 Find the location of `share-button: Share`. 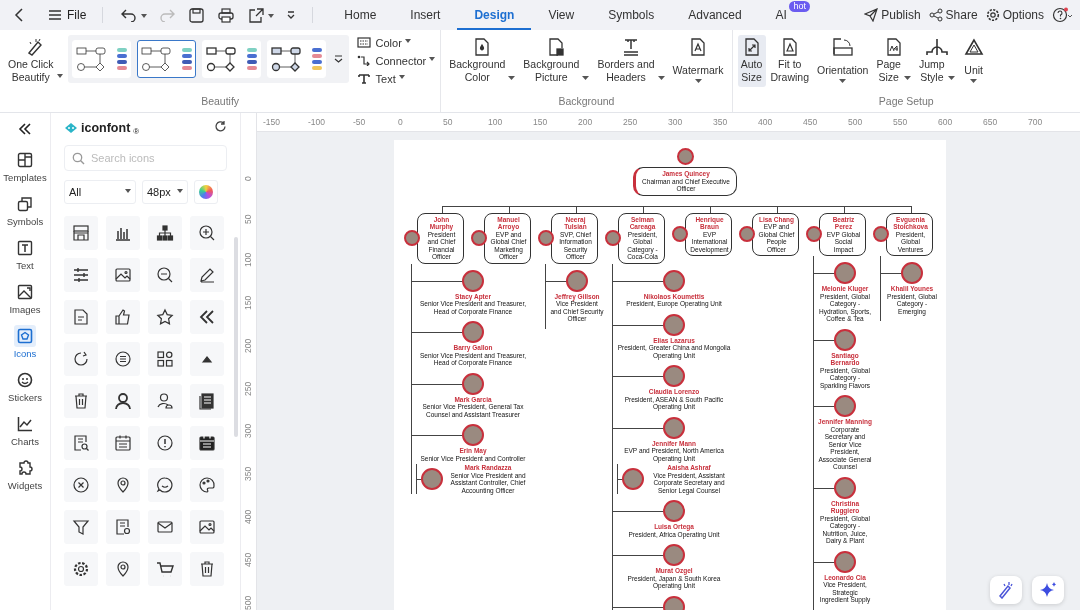

share-button: Share is located at coordinates (961, 15).